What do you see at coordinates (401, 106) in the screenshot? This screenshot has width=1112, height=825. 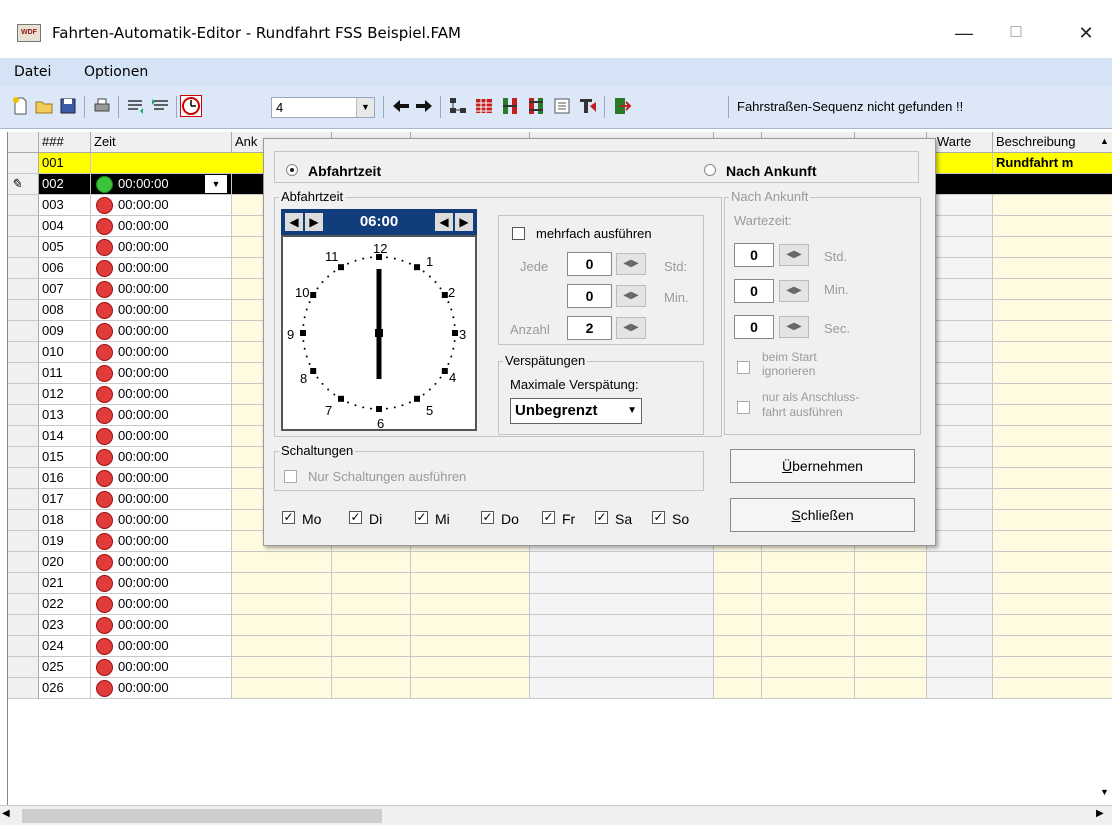 I see `arrow-left-icon` at bounding box center [401, 106].